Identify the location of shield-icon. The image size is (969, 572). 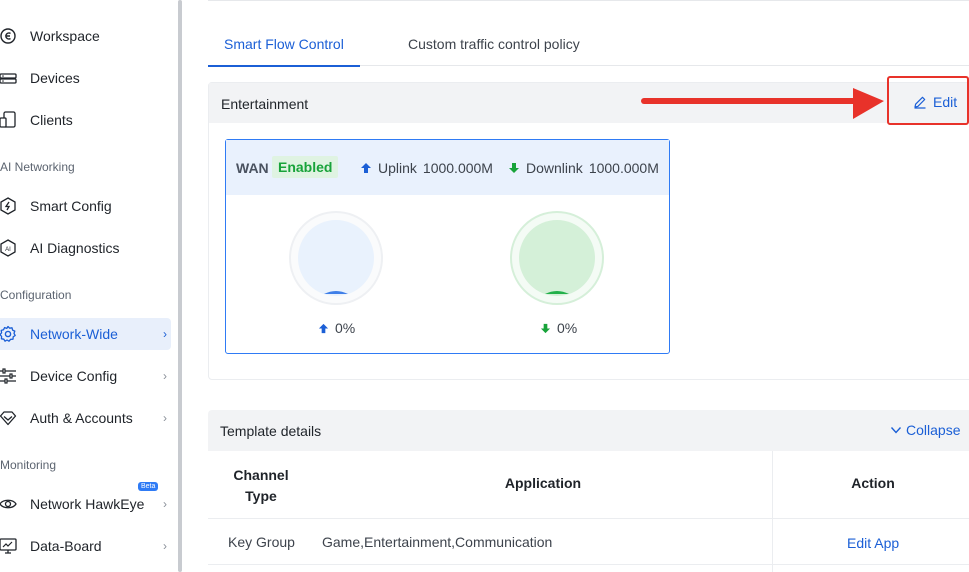
(9, 418).